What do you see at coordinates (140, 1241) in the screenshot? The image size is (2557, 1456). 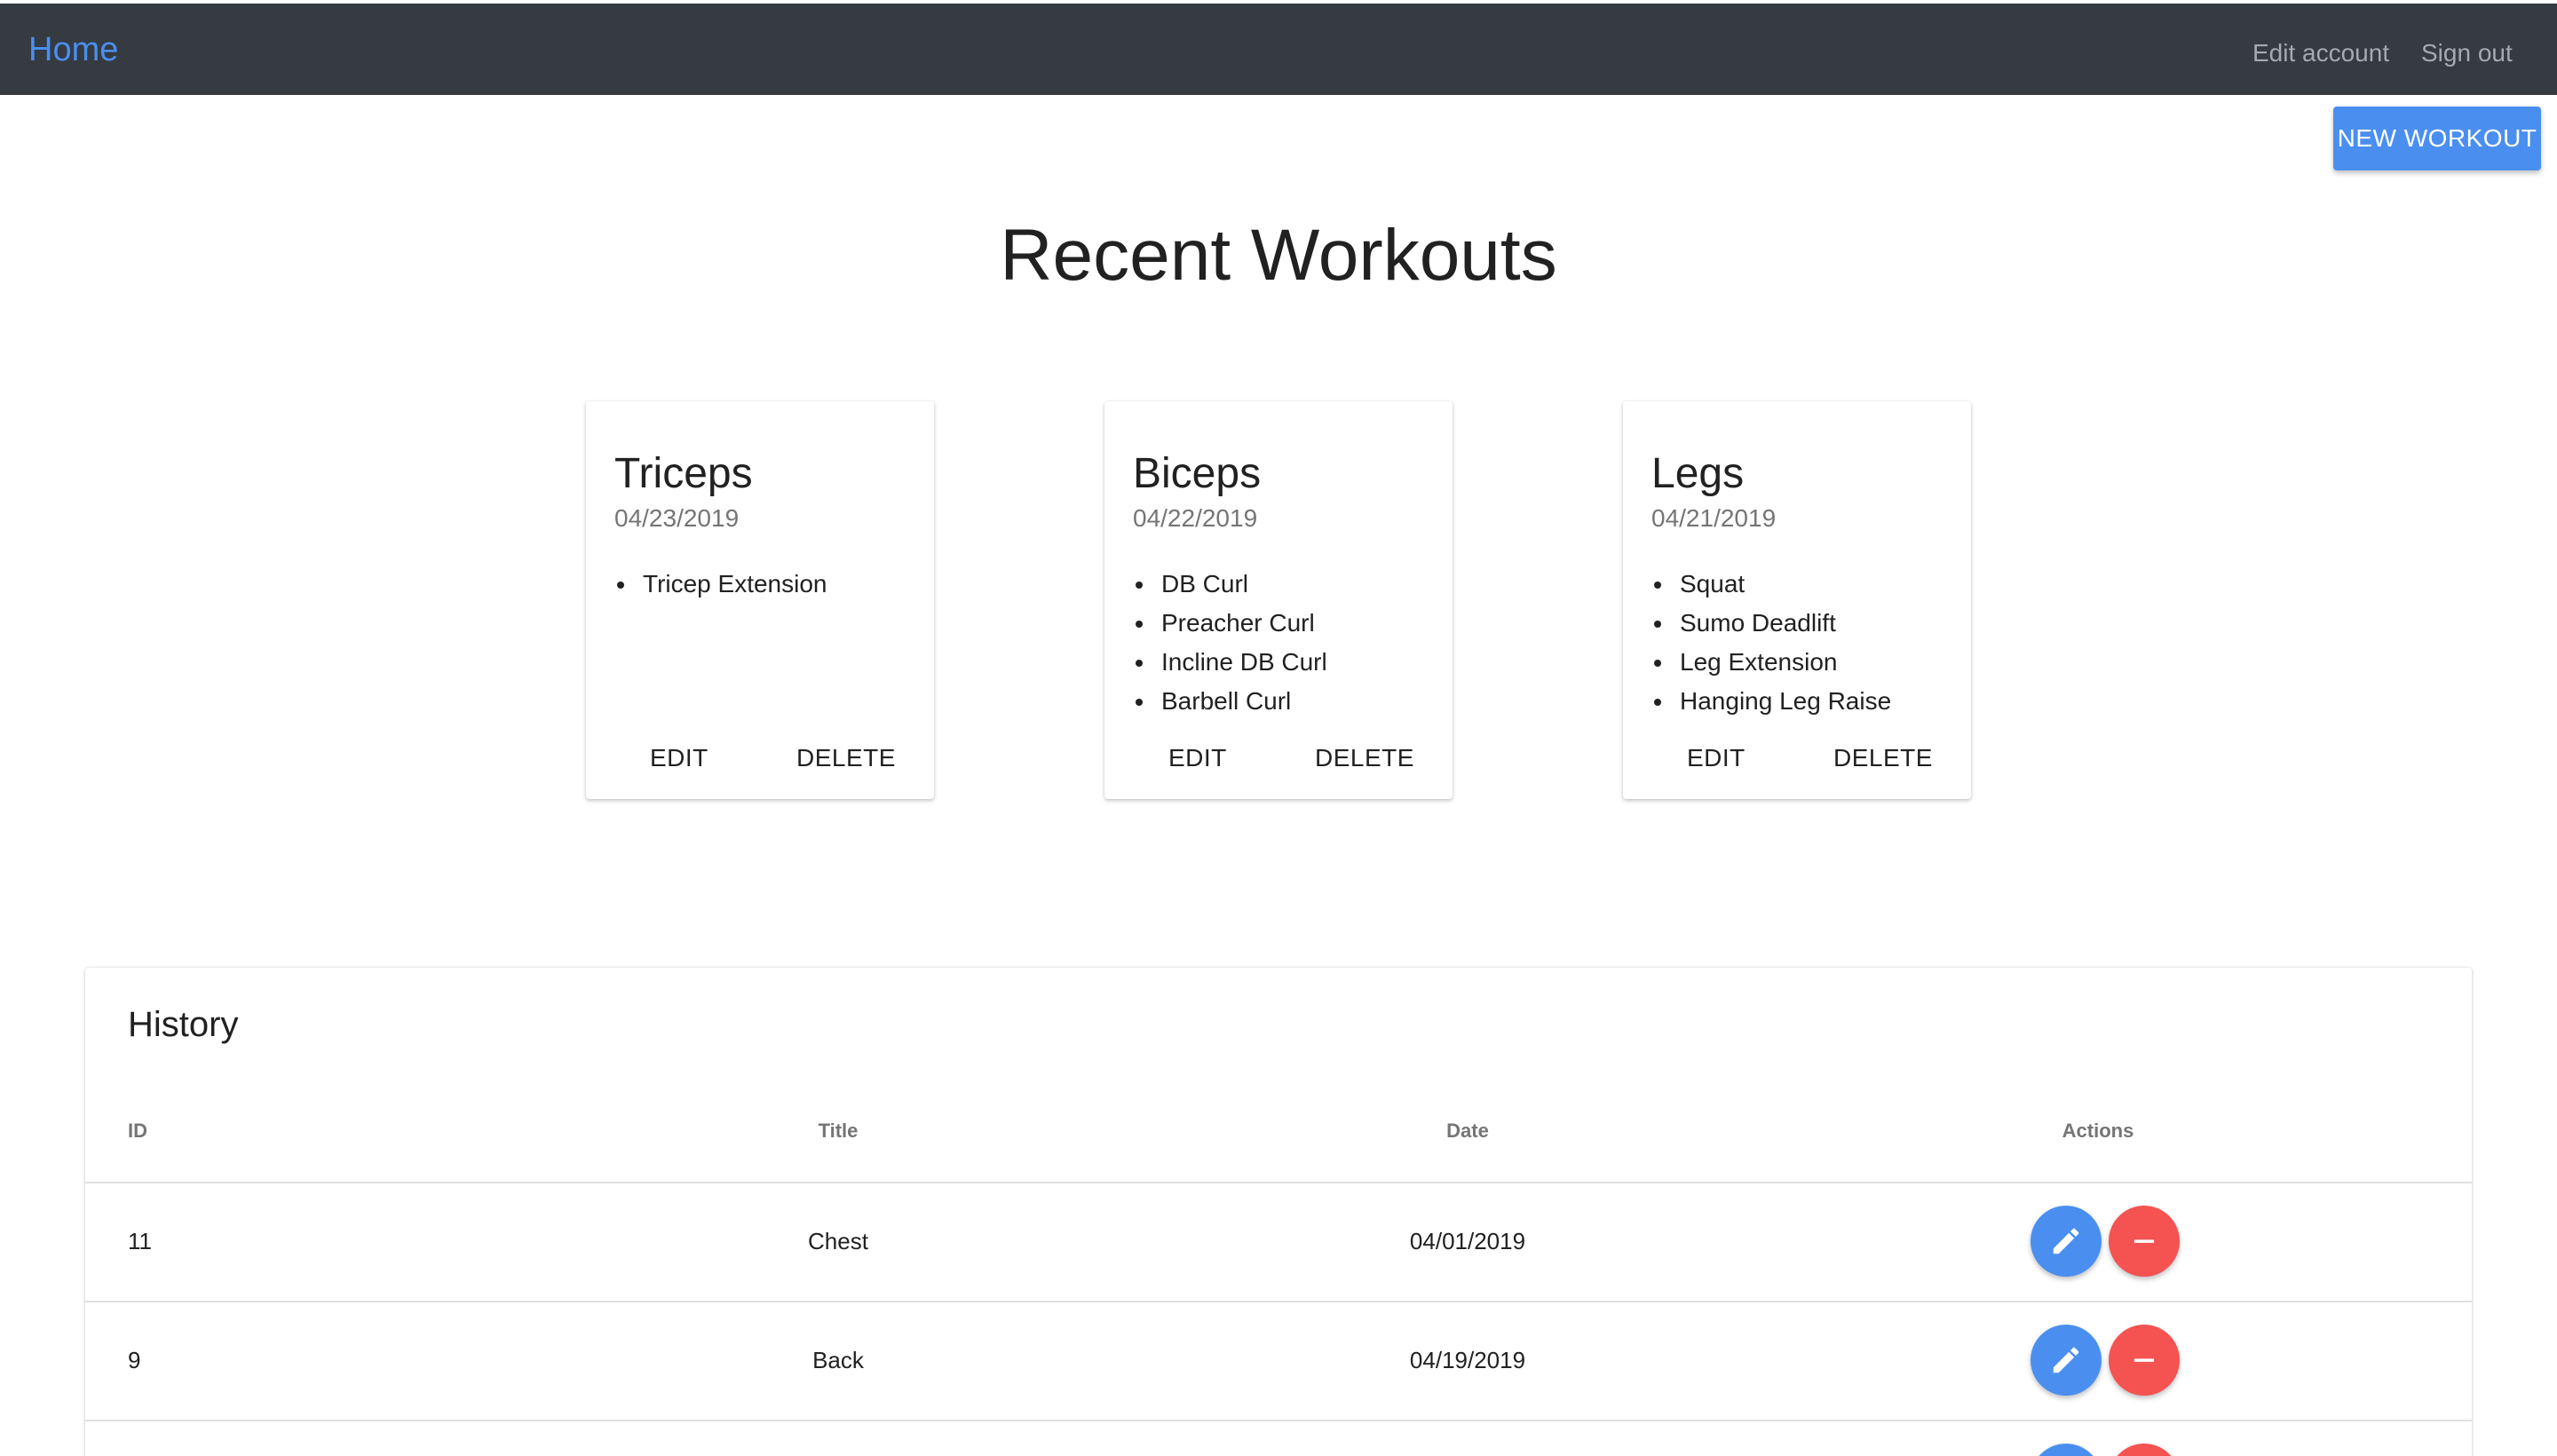 I see `row-id: 11` at bounding box center [140, 1241].